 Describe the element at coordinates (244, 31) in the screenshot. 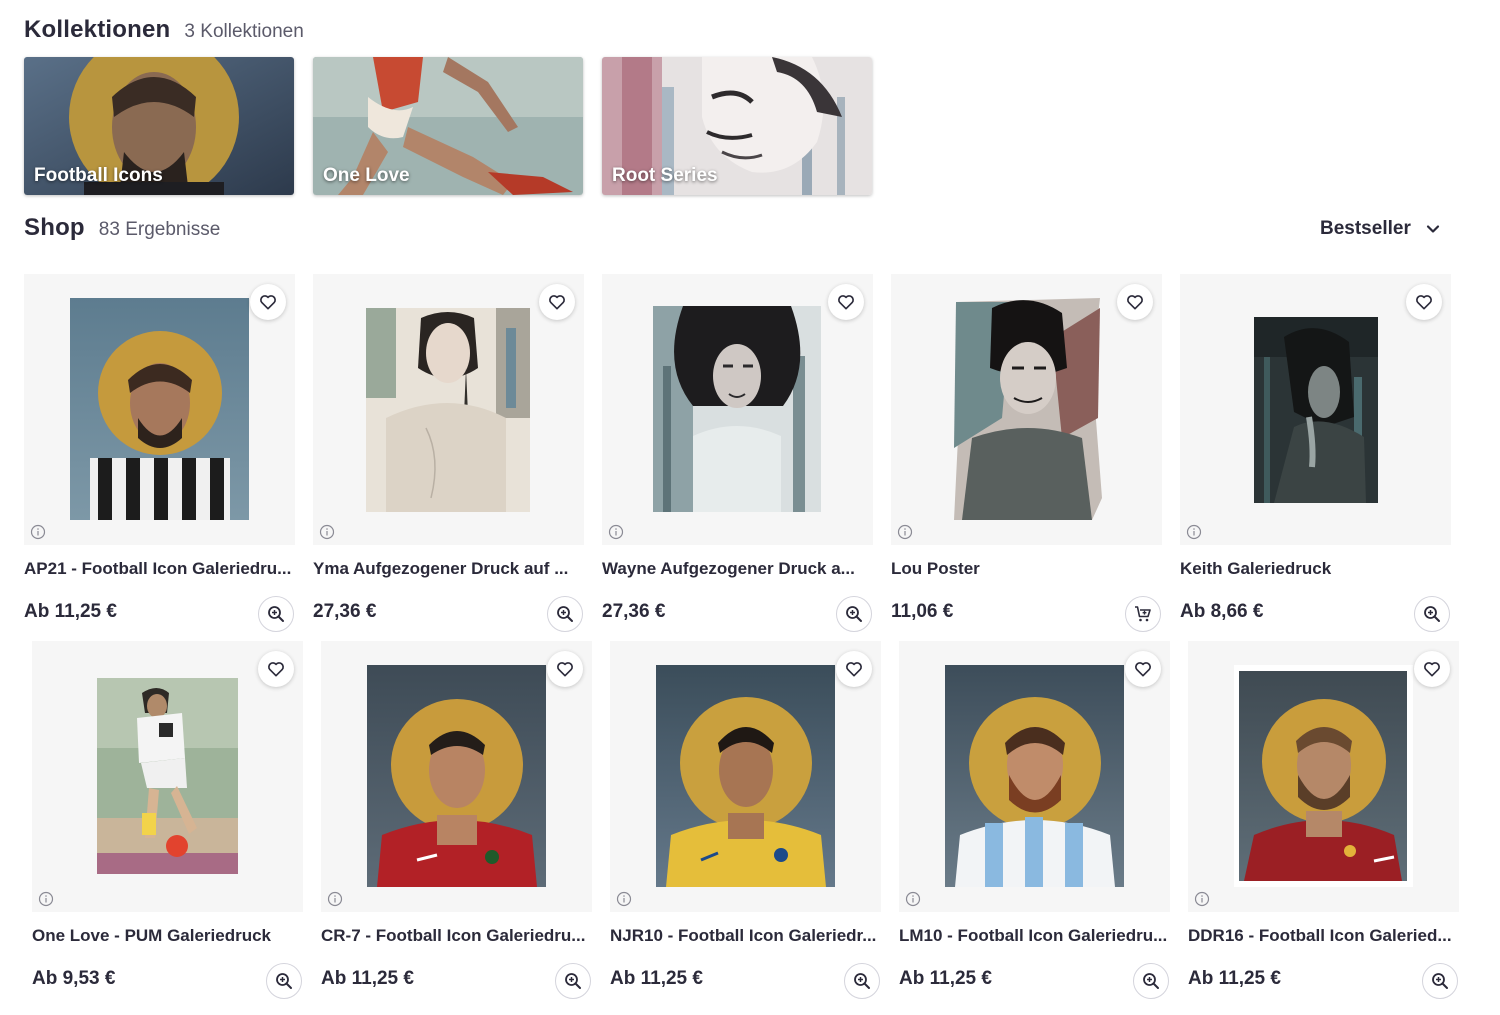

I see `collections-count: 3 Kollektionen` at that location.